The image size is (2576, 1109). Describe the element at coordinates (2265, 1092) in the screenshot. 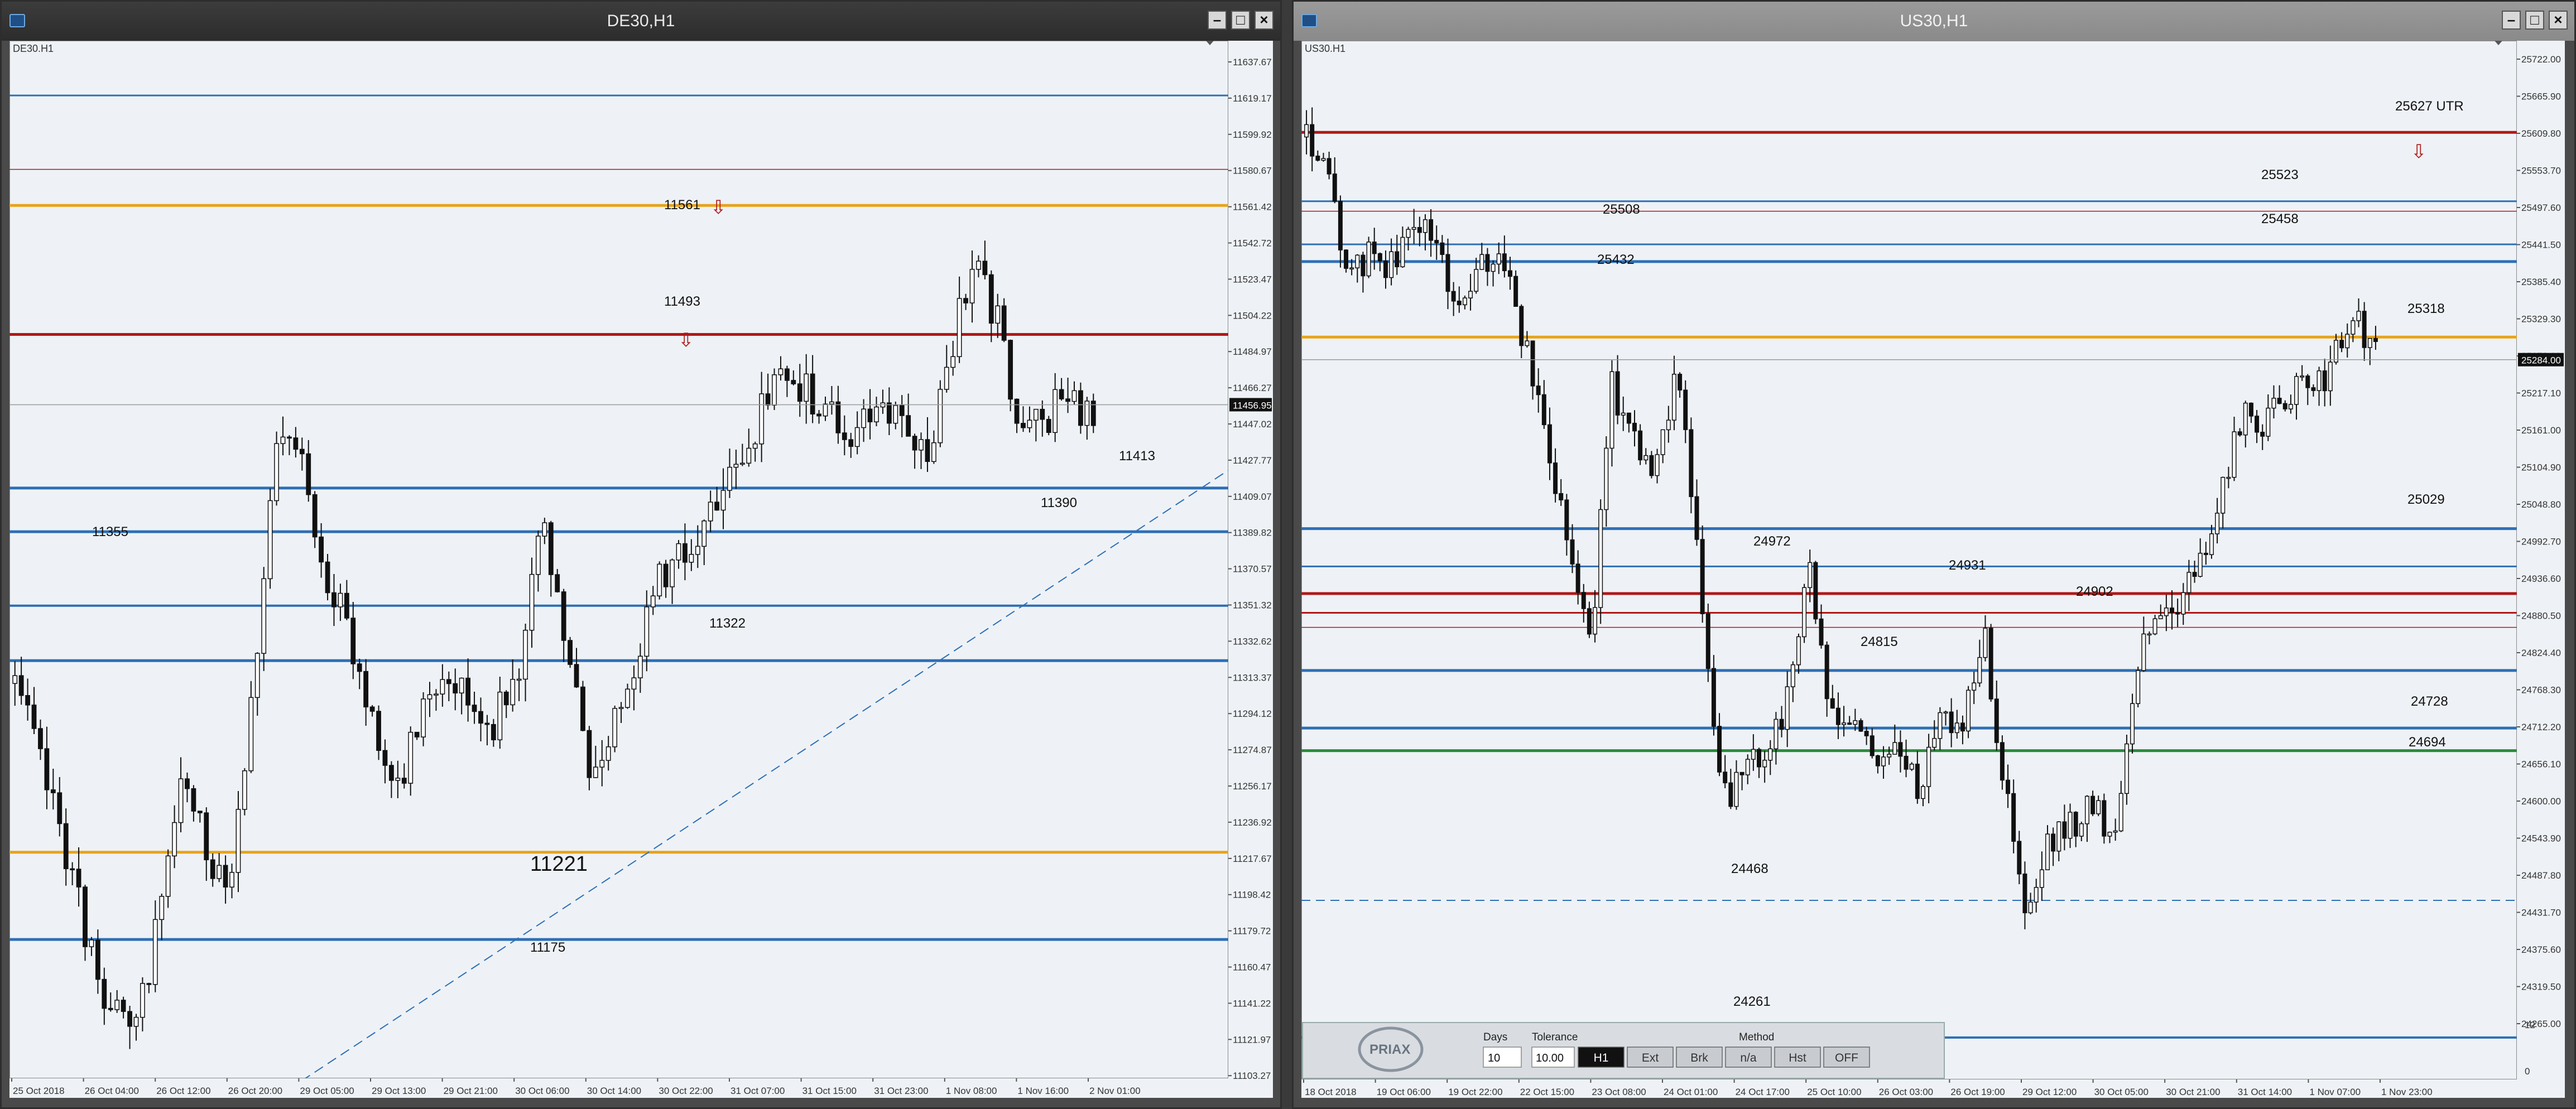

I see `time-tick-label: 31 Oct 14:00` at that location.